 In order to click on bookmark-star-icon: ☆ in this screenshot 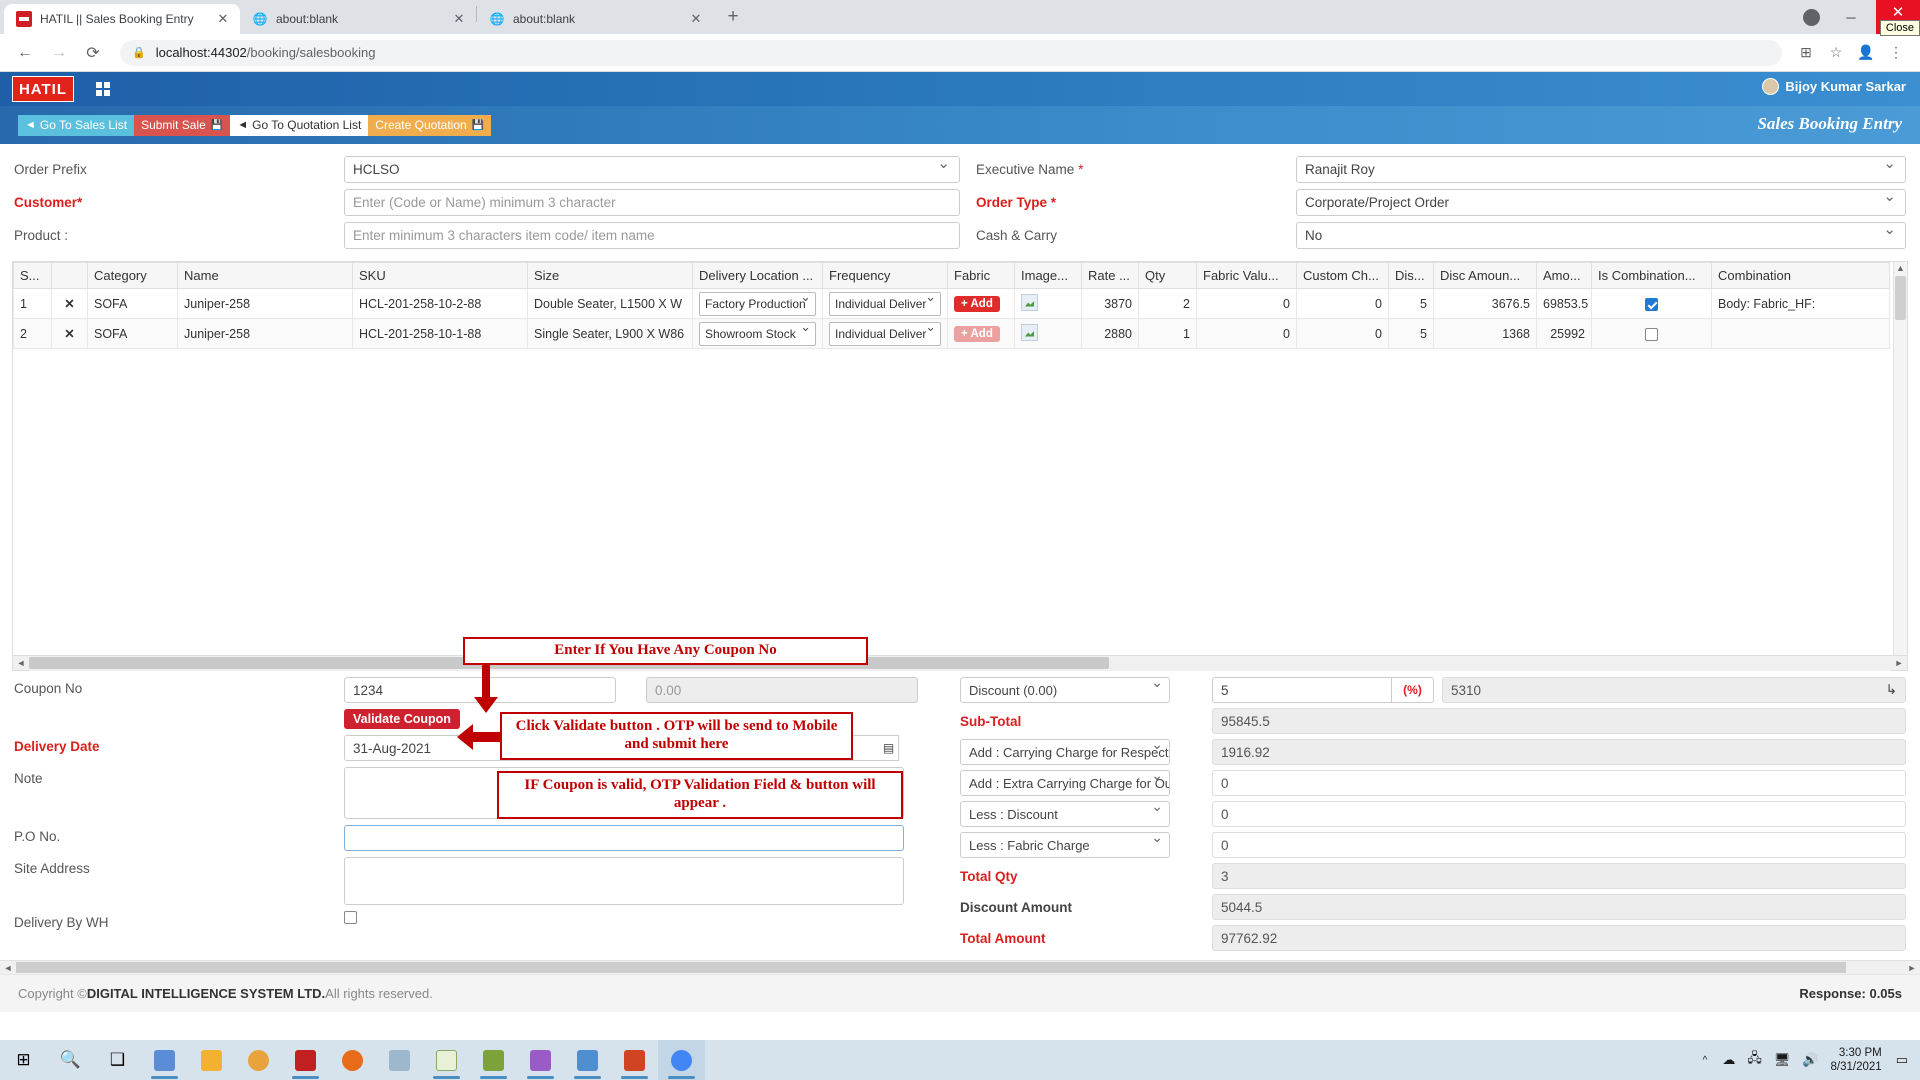, I will do `click(1836, 53)`.